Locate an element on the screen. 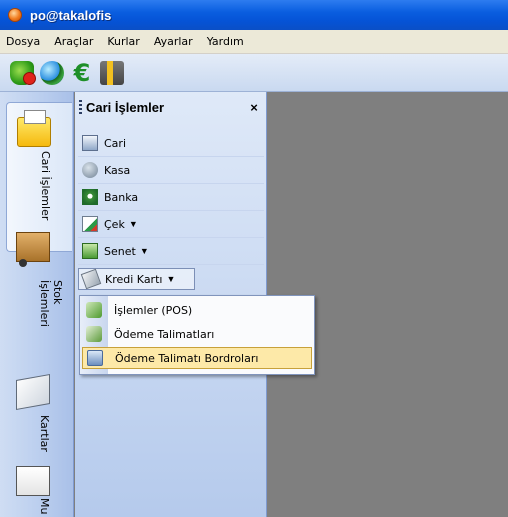 The height and width of the screenshot is (517, 508). cek-icon is located at coordinates (90, 224).